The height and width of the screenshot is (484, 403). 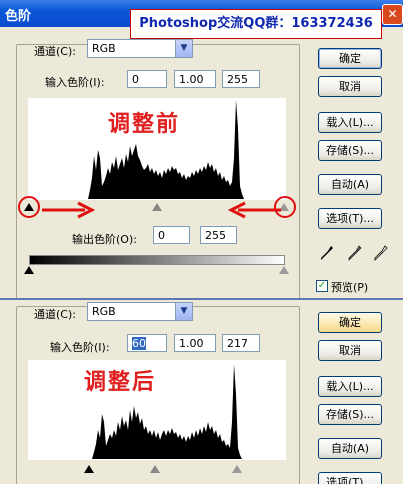 What do you see at coordinates (284, 270) in the screenshot?
I see `output-white-slider` at bounding box center [284, 270].